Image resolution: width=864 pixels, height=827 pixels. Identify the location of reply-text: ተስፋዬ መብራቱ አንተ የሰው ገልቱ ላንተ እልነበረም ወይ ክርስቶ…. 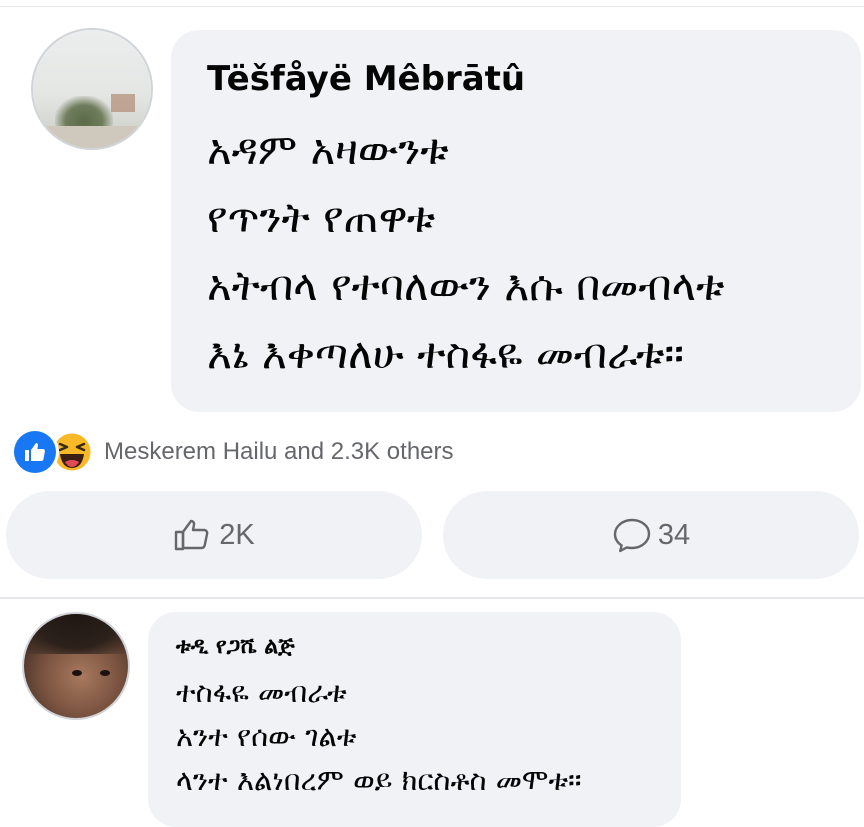
(379, 736).